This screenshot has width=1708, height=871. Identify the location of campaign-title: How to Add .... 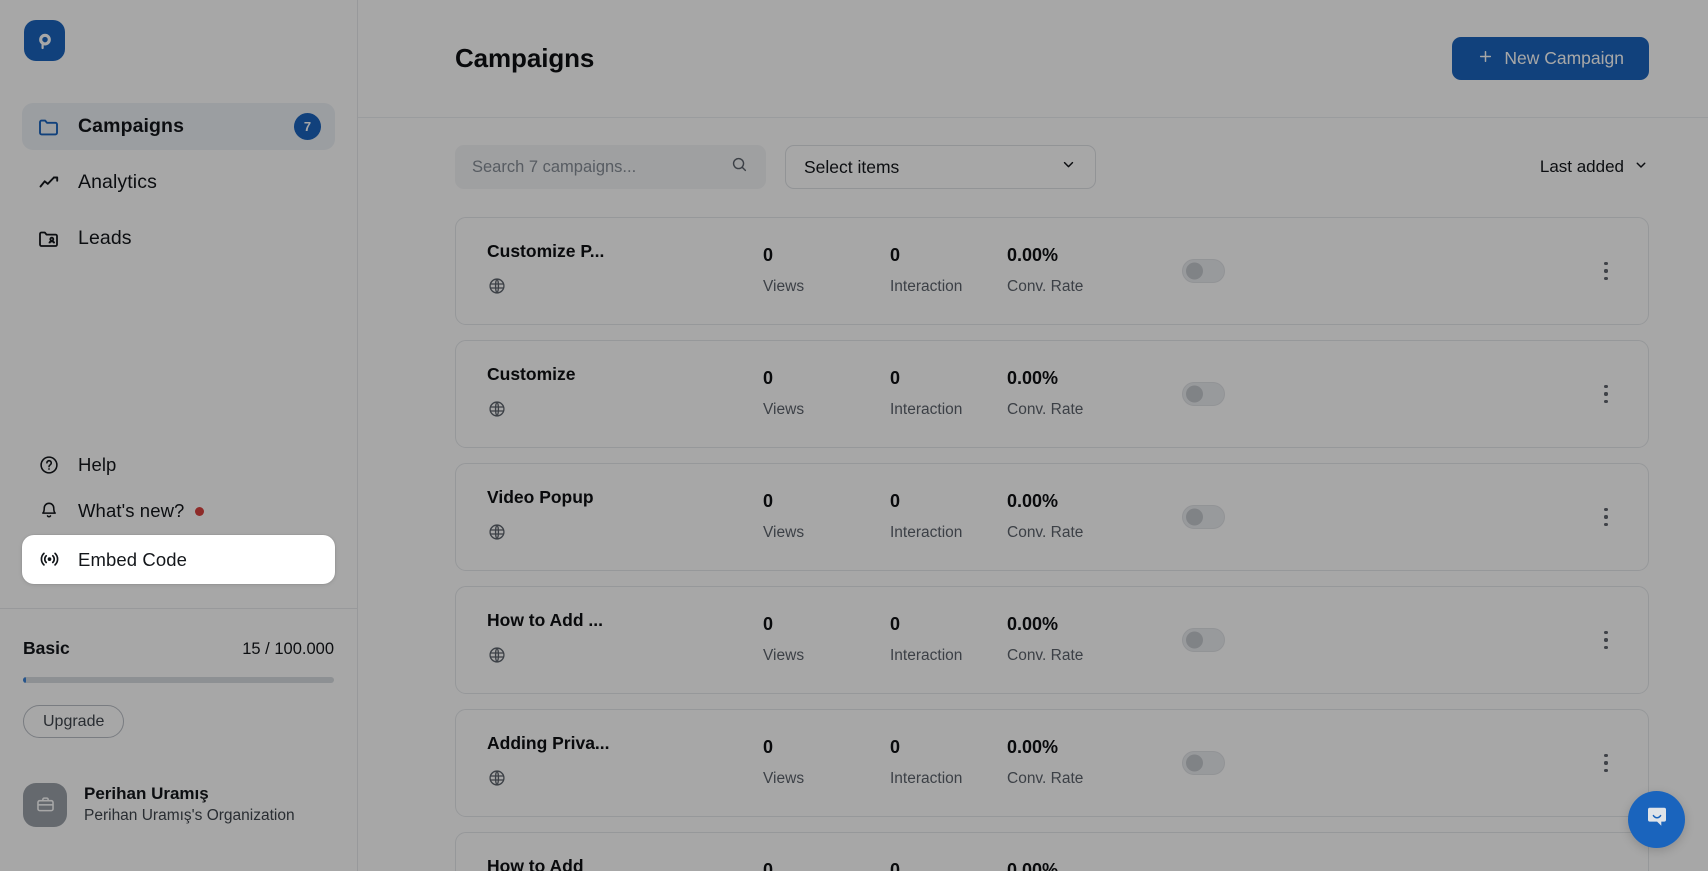
(545, 620).